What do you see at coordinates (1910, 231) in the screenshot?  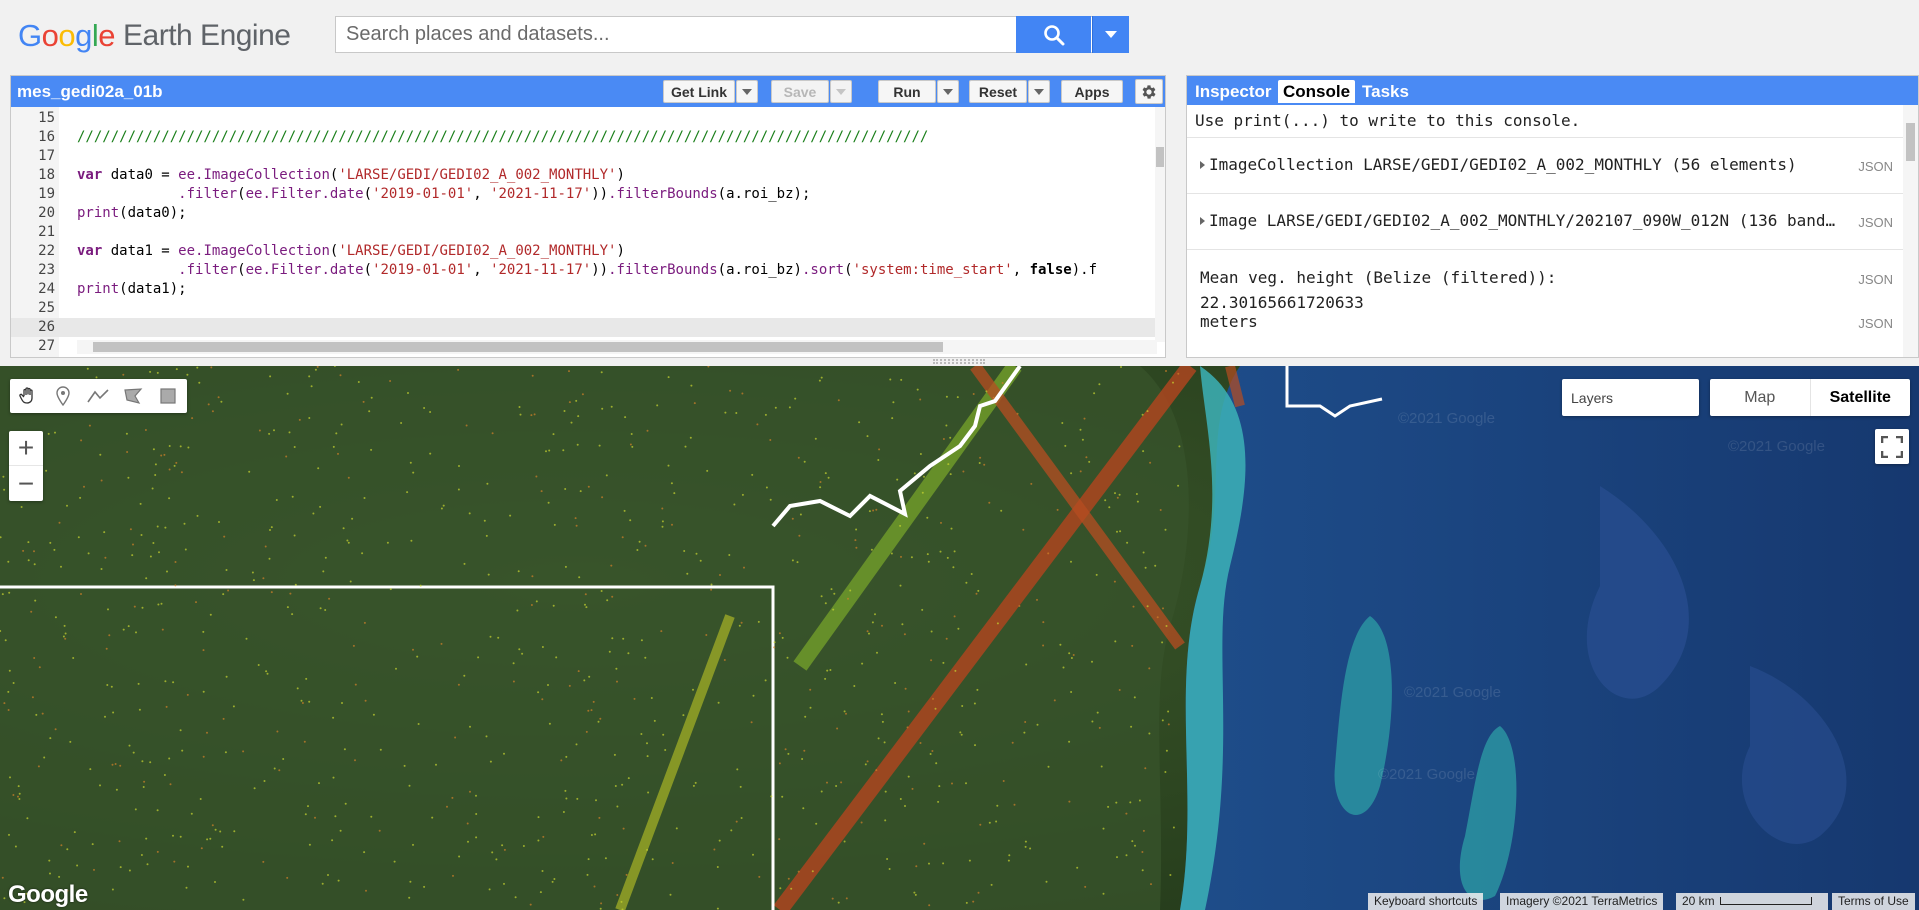 I see `console-scrollbar` at bounding box center [1910, 231].